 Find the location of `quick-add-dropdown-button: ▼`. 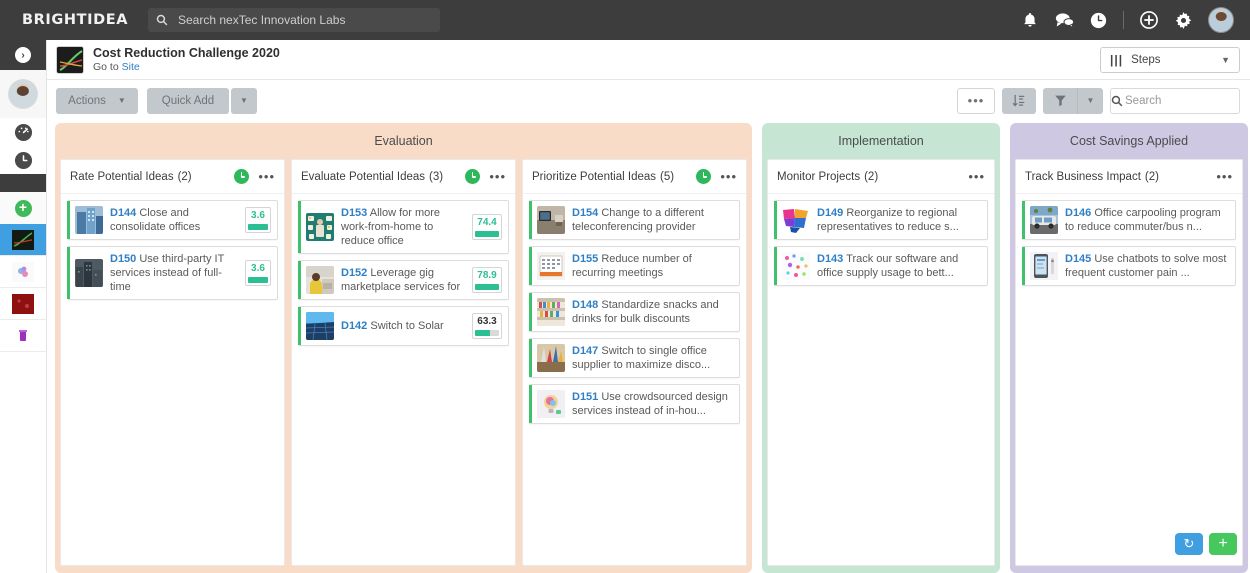

quick-add-dropdown-button: ▼ is located at coordinates (244, 100).